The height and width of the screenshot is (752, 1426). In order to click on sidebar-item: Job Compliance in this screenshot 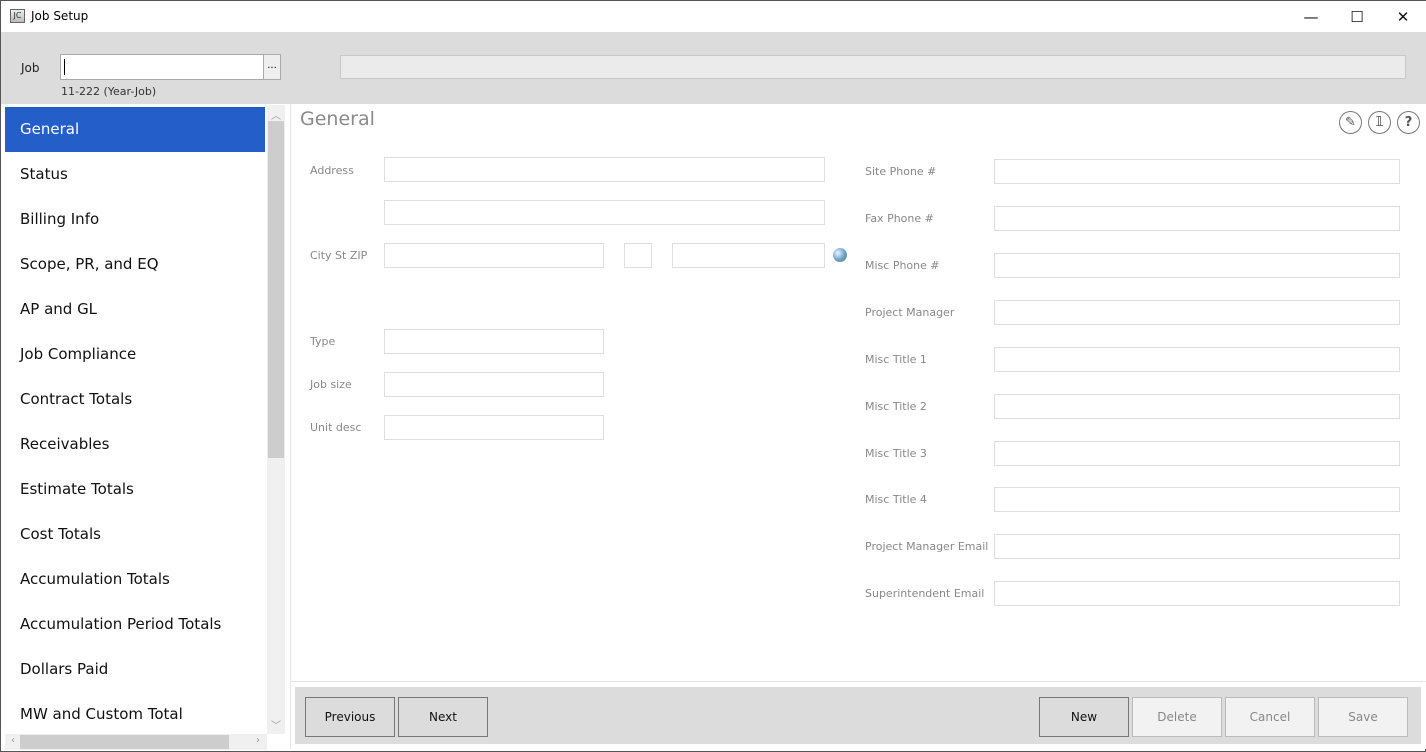, I will do `click(135, 354)`.